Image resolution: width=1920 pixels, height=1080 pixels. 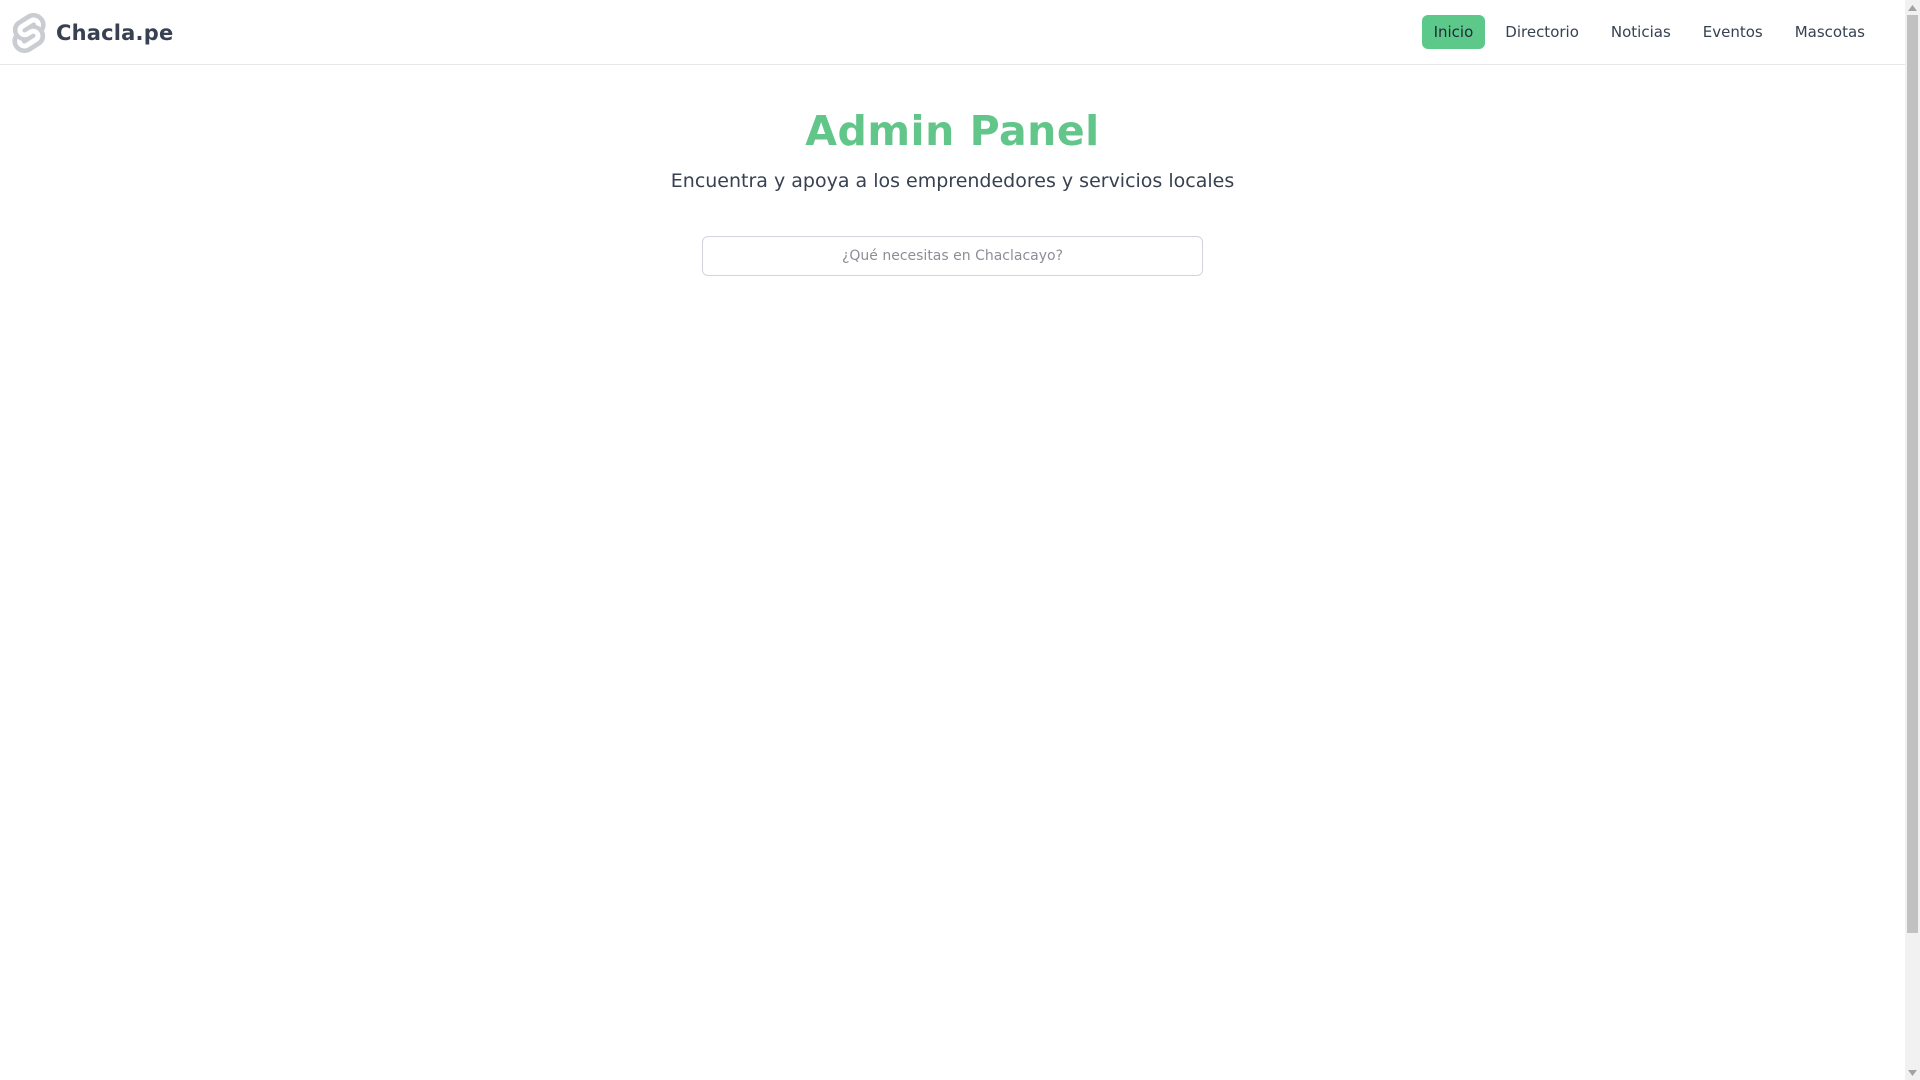 What do you see at coordinates (1912, 7) in the screenshot?
I see `scroll-up-arrow-icon` at bounding box center [1912, 7].